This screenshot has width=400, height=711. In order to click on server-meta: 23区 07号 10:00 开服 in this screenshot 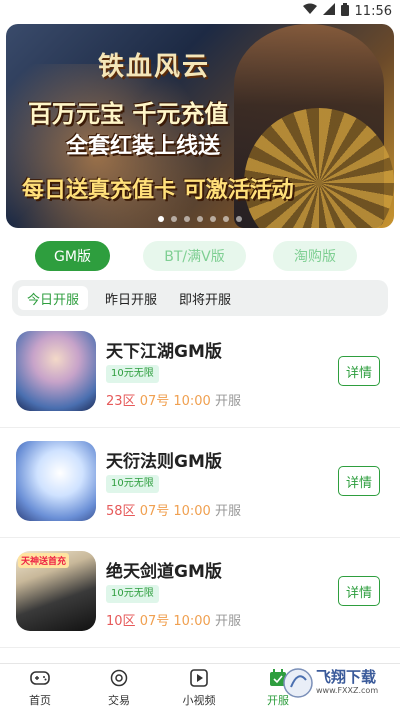, I will do `click(173, 399)`.